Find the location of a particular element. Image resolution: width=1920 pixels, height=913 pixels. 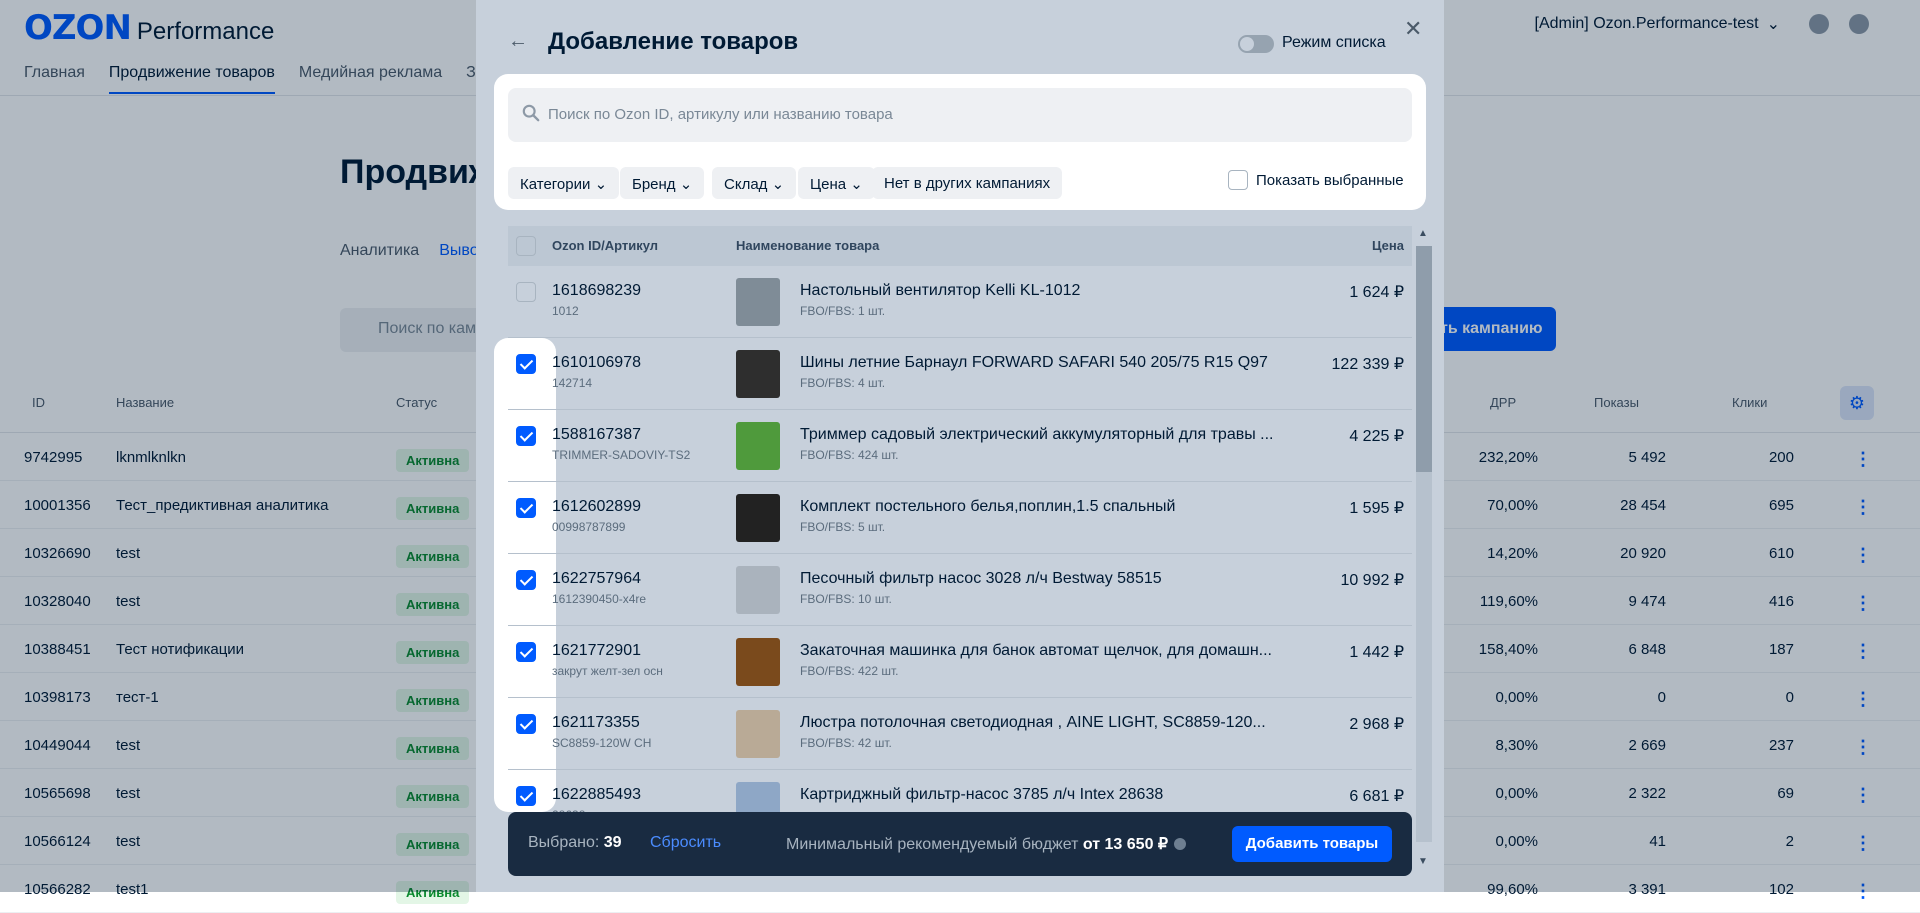

col-product-name: Наименование товара is located at coordinates (808, 245).